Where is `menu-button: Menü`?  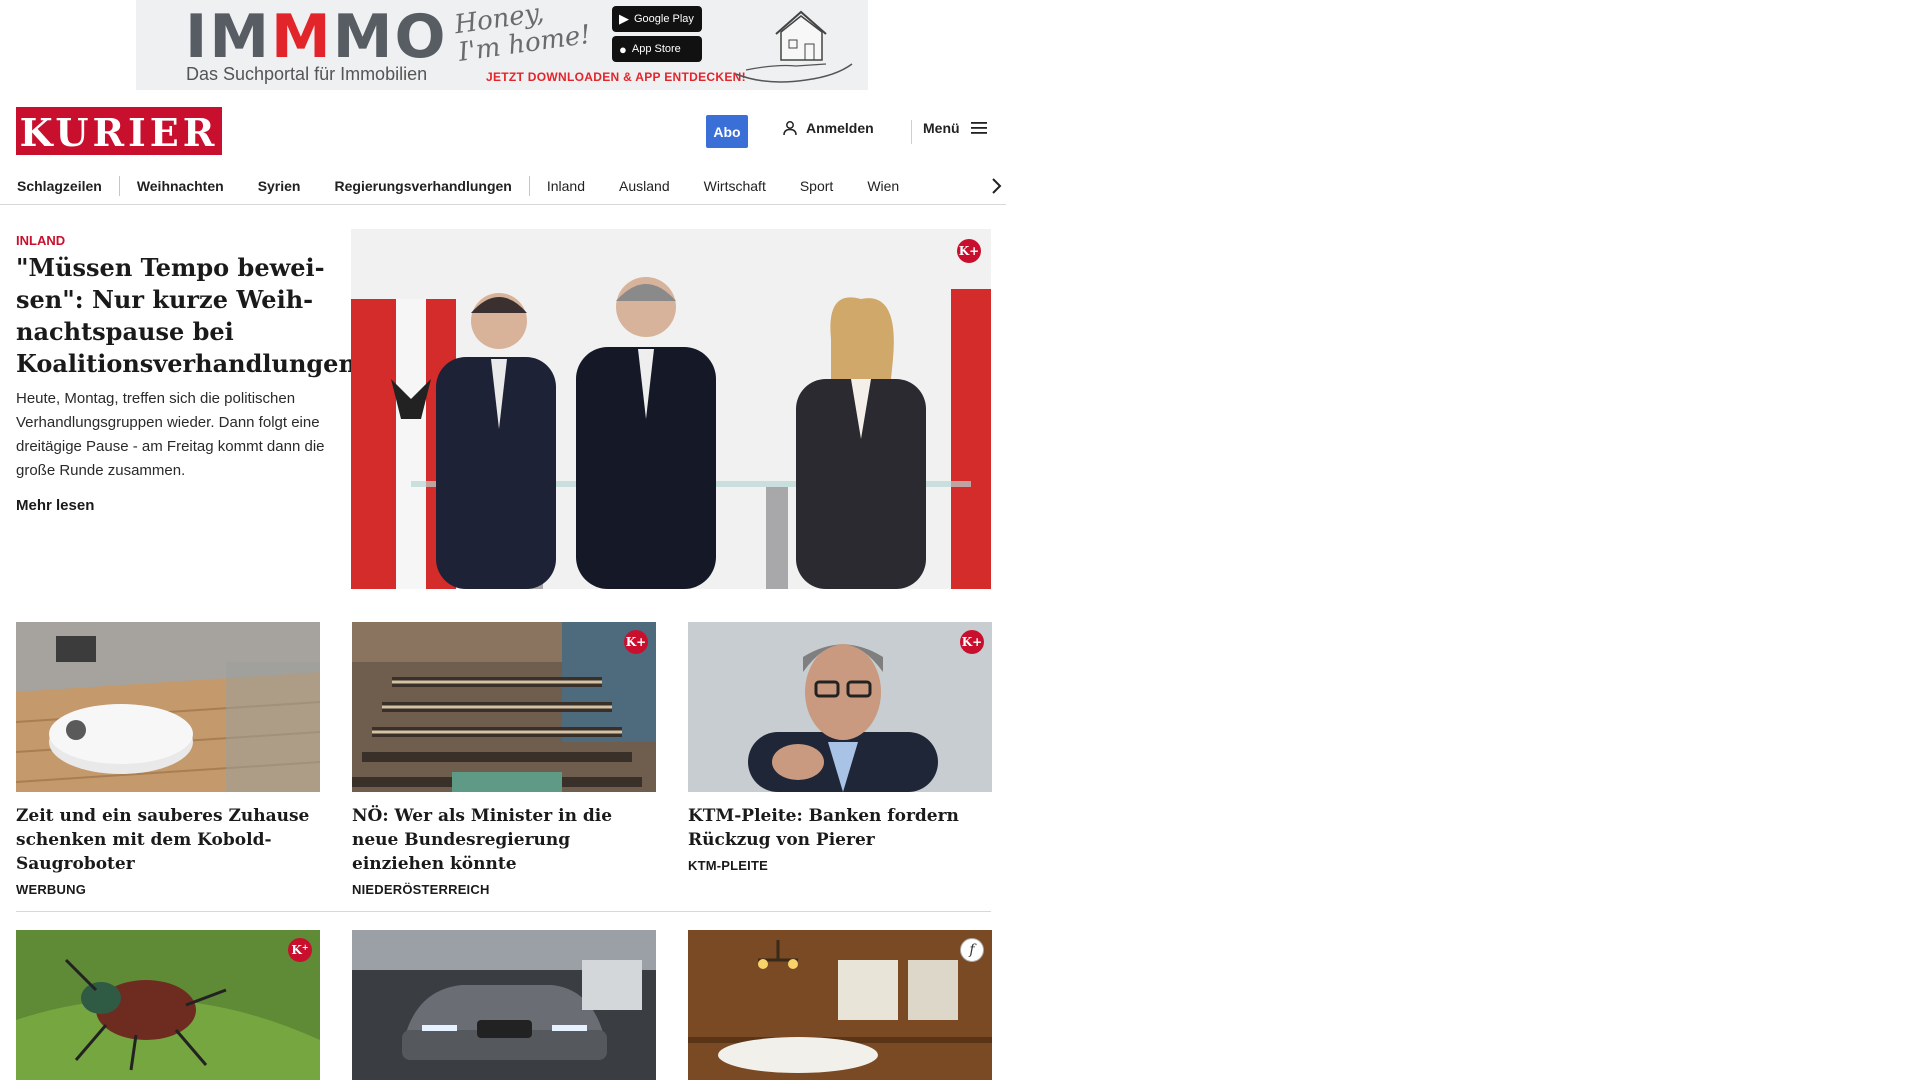 menu-button: Menü is located at coordinates (955, 128).